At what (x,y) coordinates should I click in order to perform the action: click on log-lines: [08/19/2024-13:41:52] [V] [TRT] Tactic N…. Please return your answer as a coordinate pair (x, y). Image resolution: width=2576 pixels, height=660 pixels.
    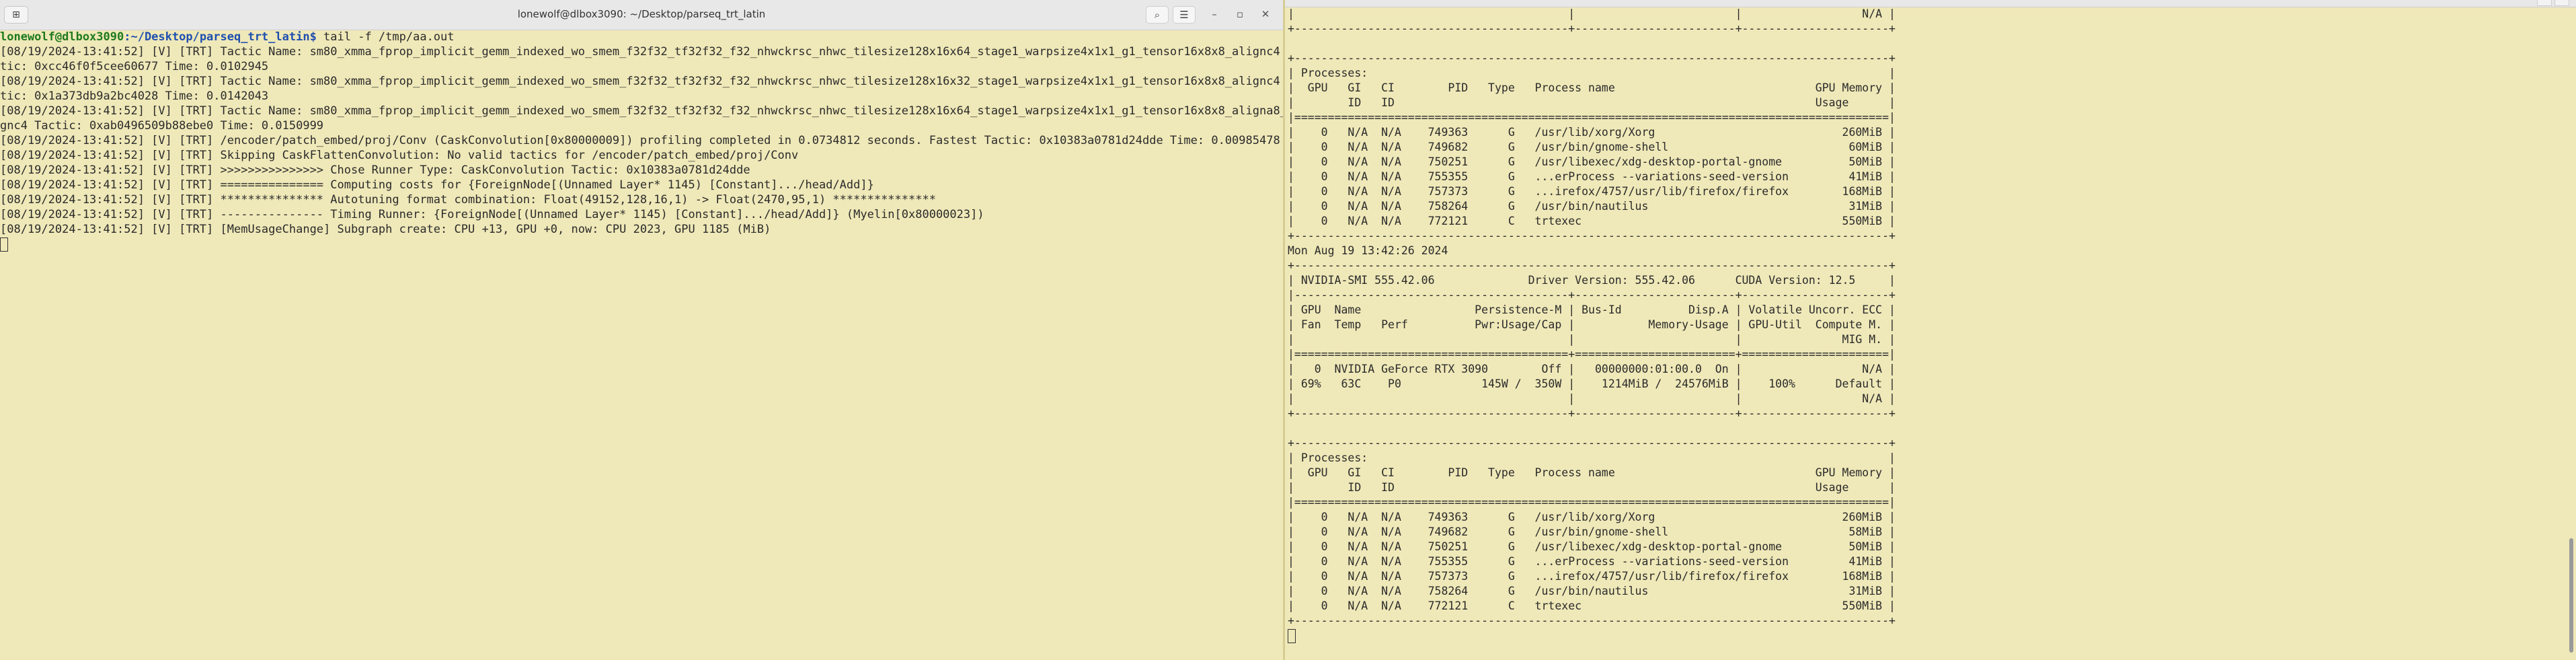
    Looking at the image, I should click on (641, 140).